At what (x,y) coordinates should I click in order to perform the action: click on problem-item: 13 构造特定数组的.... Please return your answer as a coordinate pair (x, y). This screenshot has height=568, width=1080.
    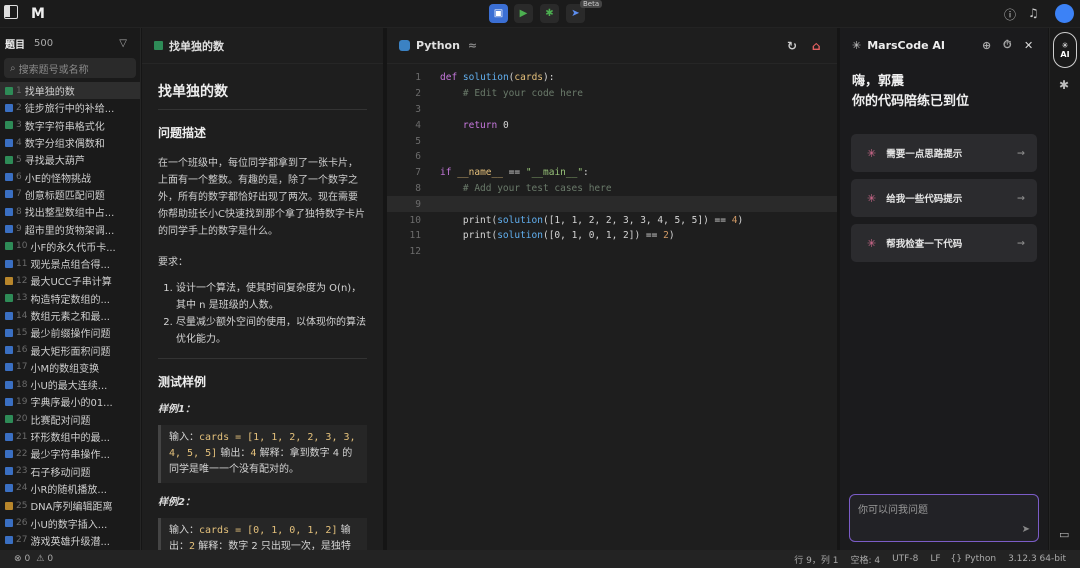
    Looking at the image, I should click on (70, 298).